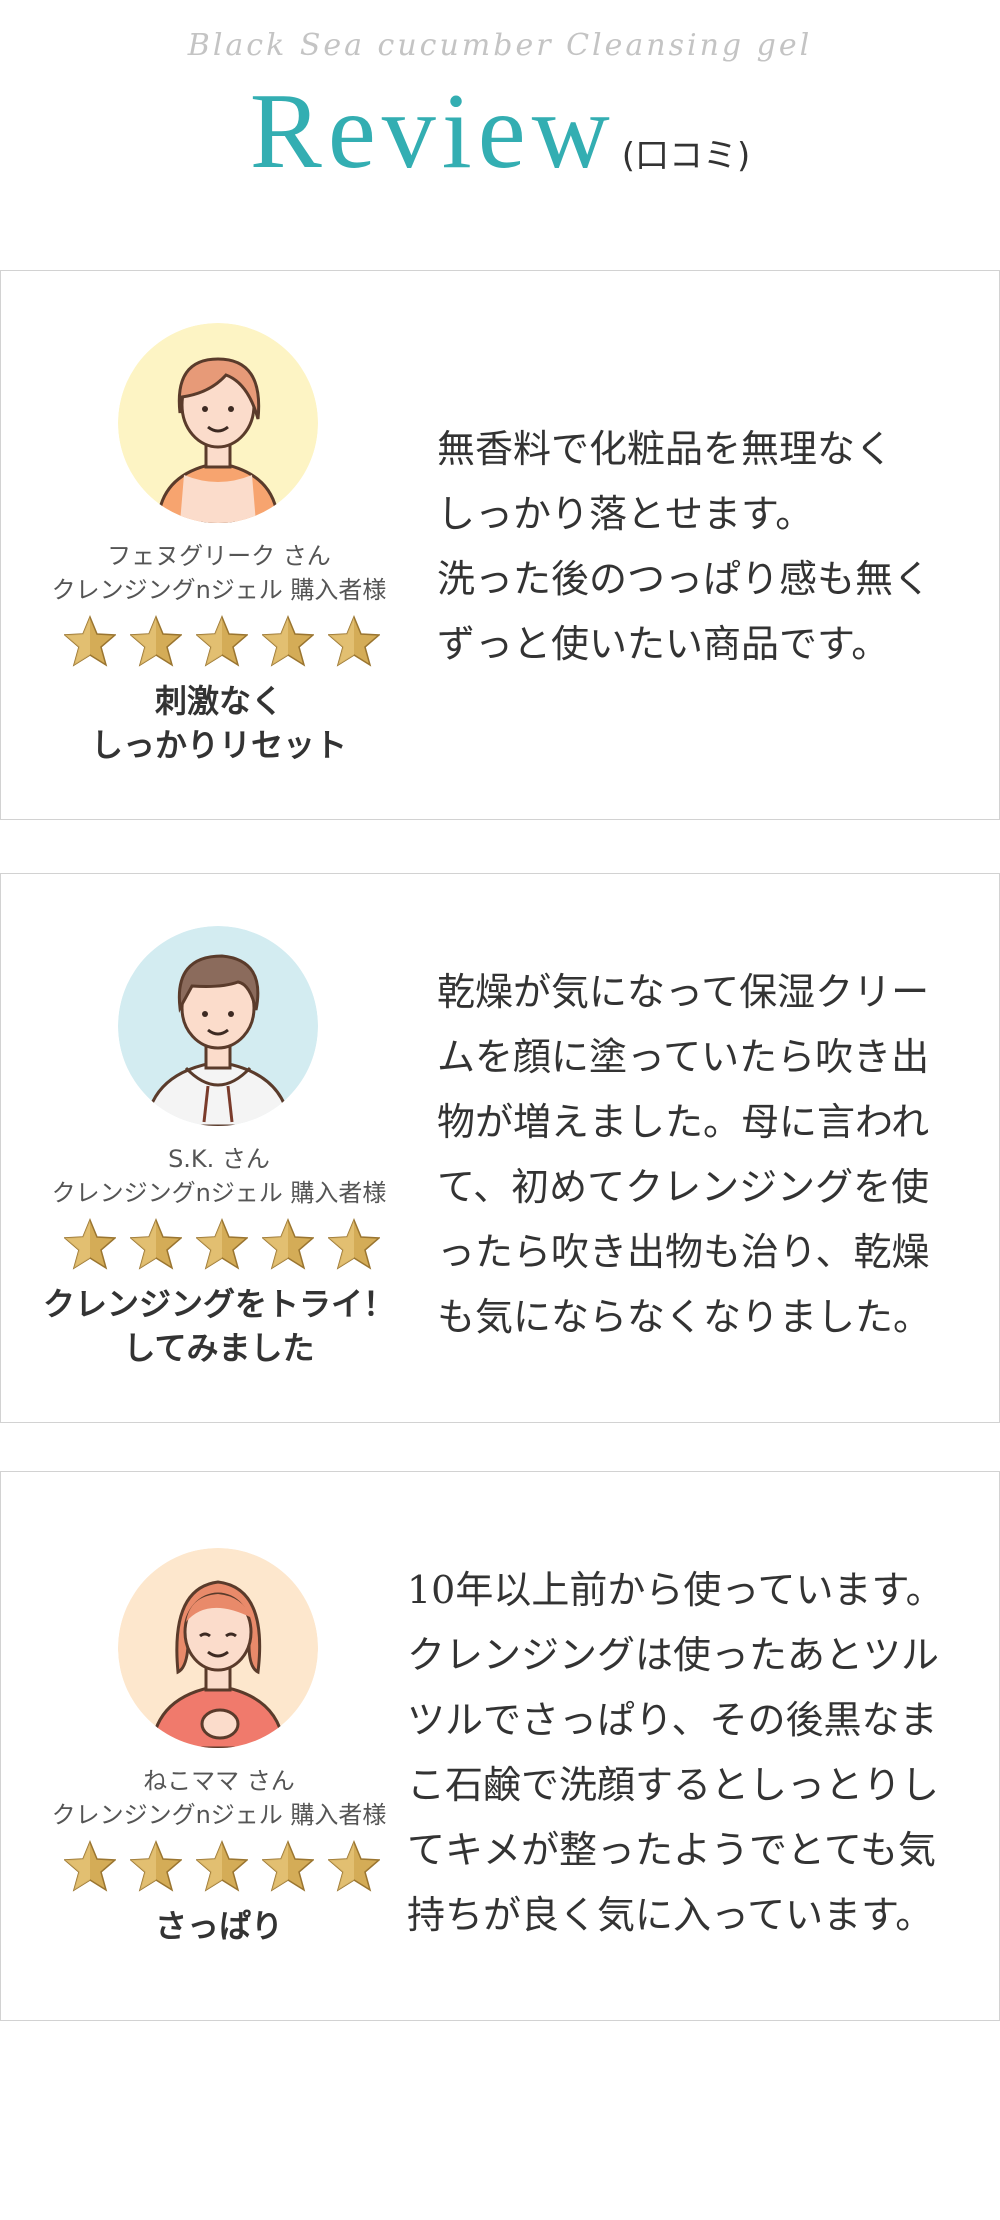  I want to click on product-subtitle: Black Sea cucumber Cleansing gel, so click(500, 45).